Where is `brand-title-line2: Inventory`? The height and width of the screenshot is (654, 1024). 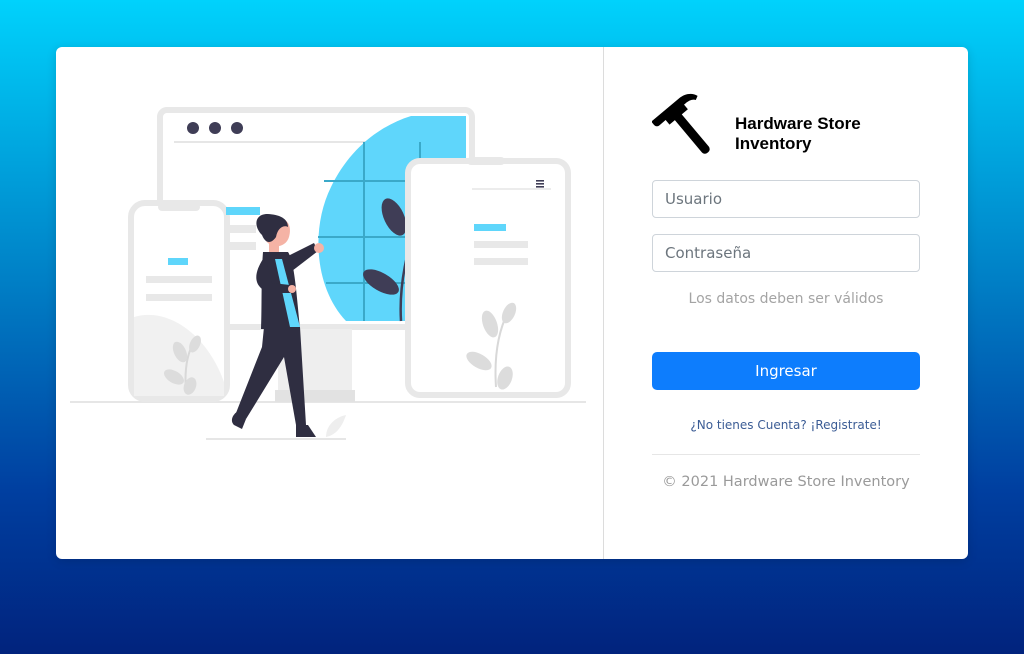 brand-title-line2: Inventory is located at coordinates (773, 143).